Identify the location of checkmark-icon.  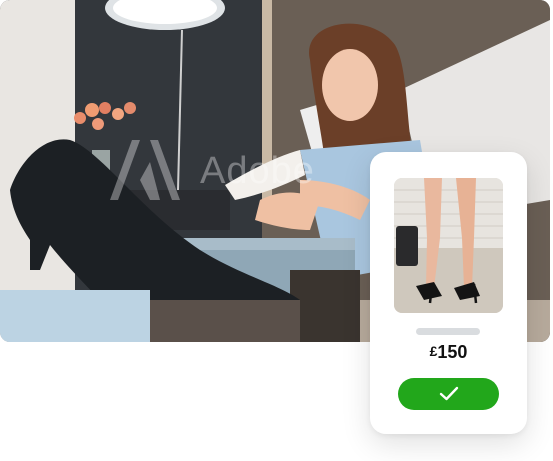
(448, 393).